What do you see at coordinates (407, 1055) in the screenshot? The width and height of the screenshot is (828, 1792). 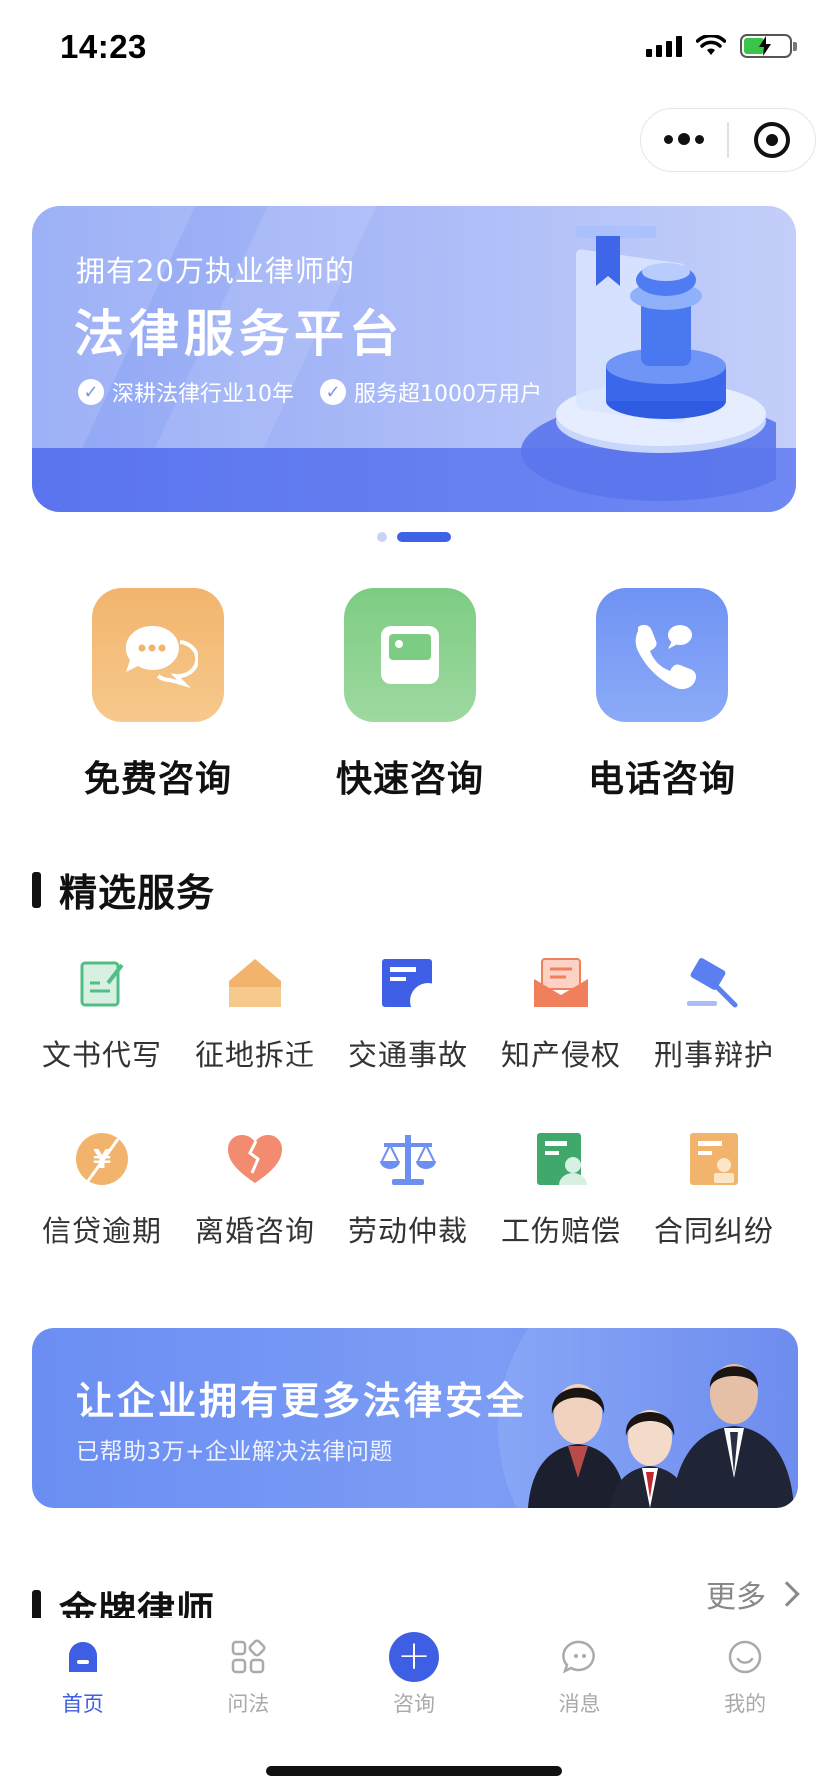 I see `service-label: 交通事故` at bounding box center [407, 1055].